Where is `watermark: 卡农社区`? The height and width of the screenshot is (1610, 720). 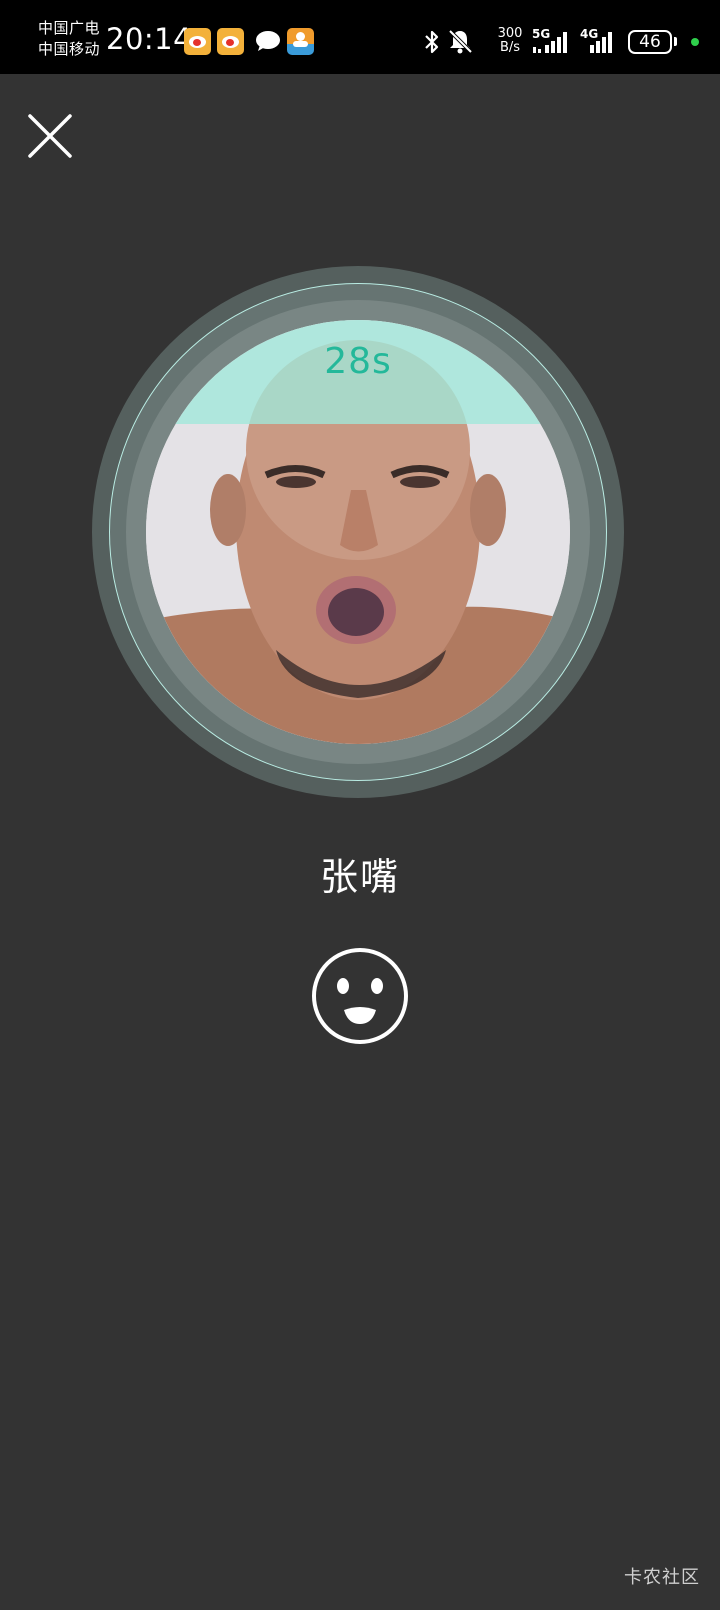 watermark: 卡农社区 is located at coordinates (662, 1577).